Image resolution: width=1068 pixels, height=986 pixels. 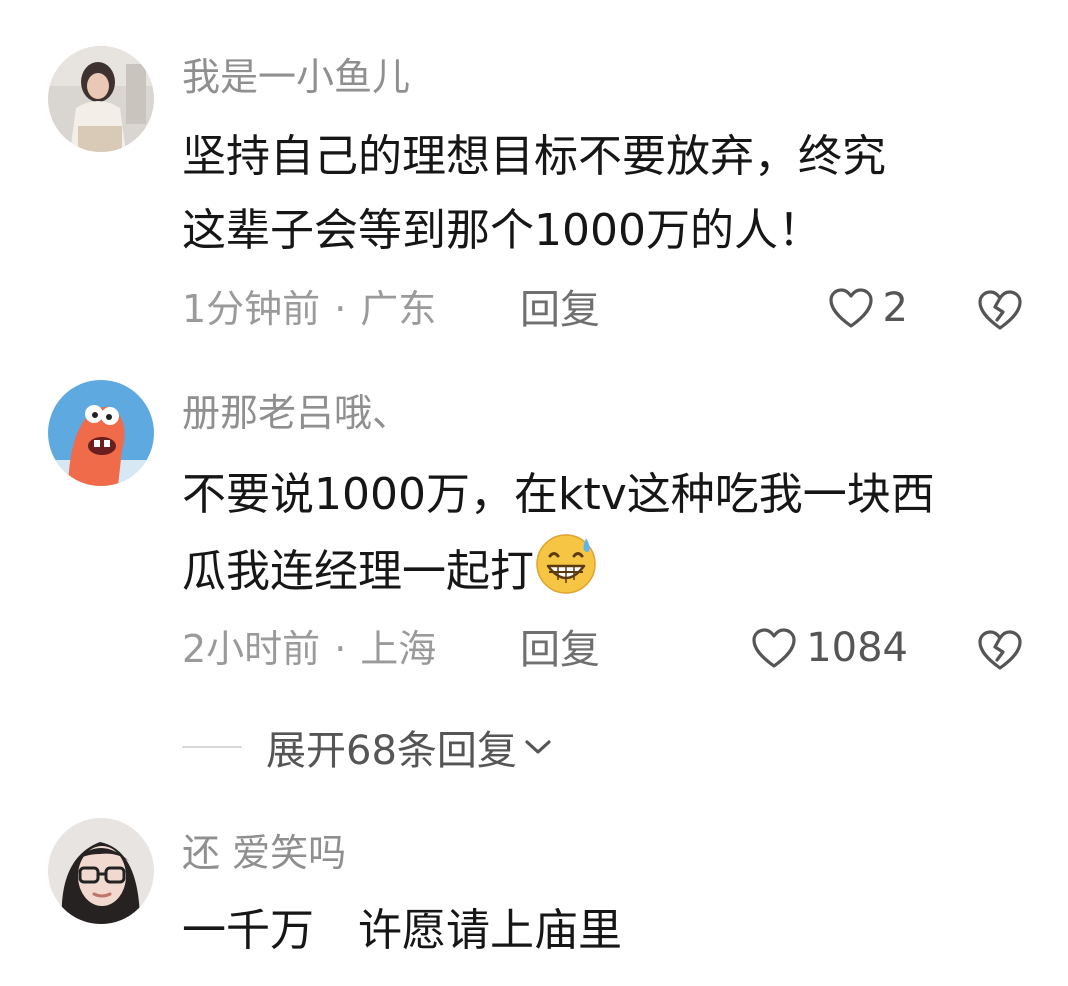 What do you see at coordinates (402, 930) in the screenshot?
I see `comment-text-line: 一千万 许愿请上庙里` at bounding box center [402, 930].